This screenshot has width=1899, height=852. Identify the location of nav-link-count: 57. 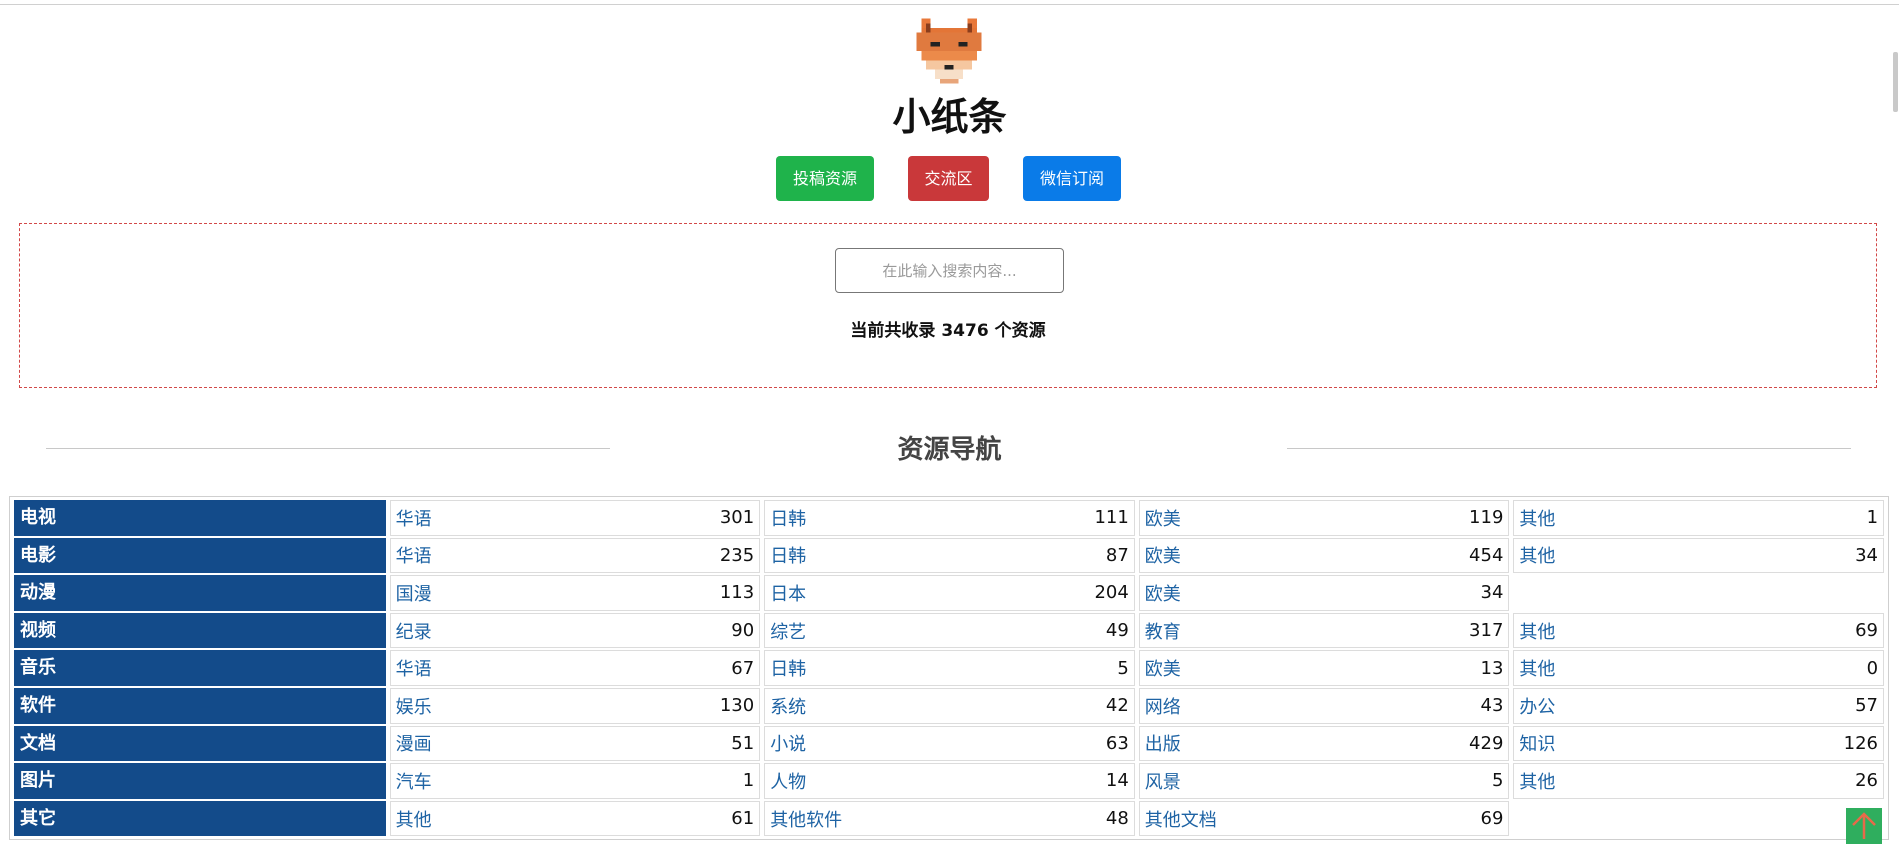
(1867, 706).